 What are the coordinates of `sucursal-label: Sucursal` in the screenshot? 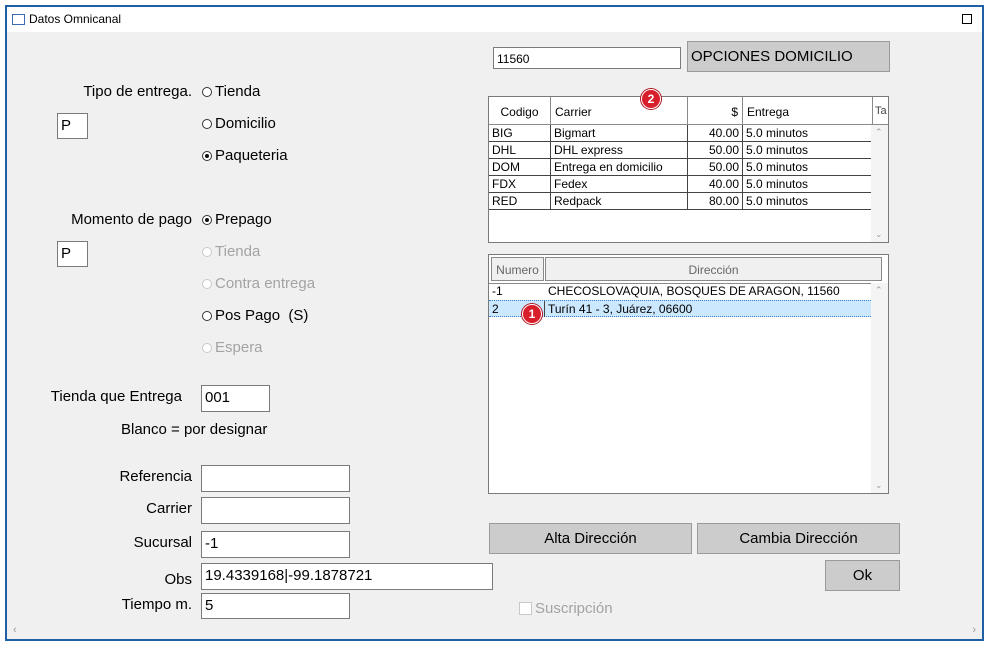 It's located at (162, 542).